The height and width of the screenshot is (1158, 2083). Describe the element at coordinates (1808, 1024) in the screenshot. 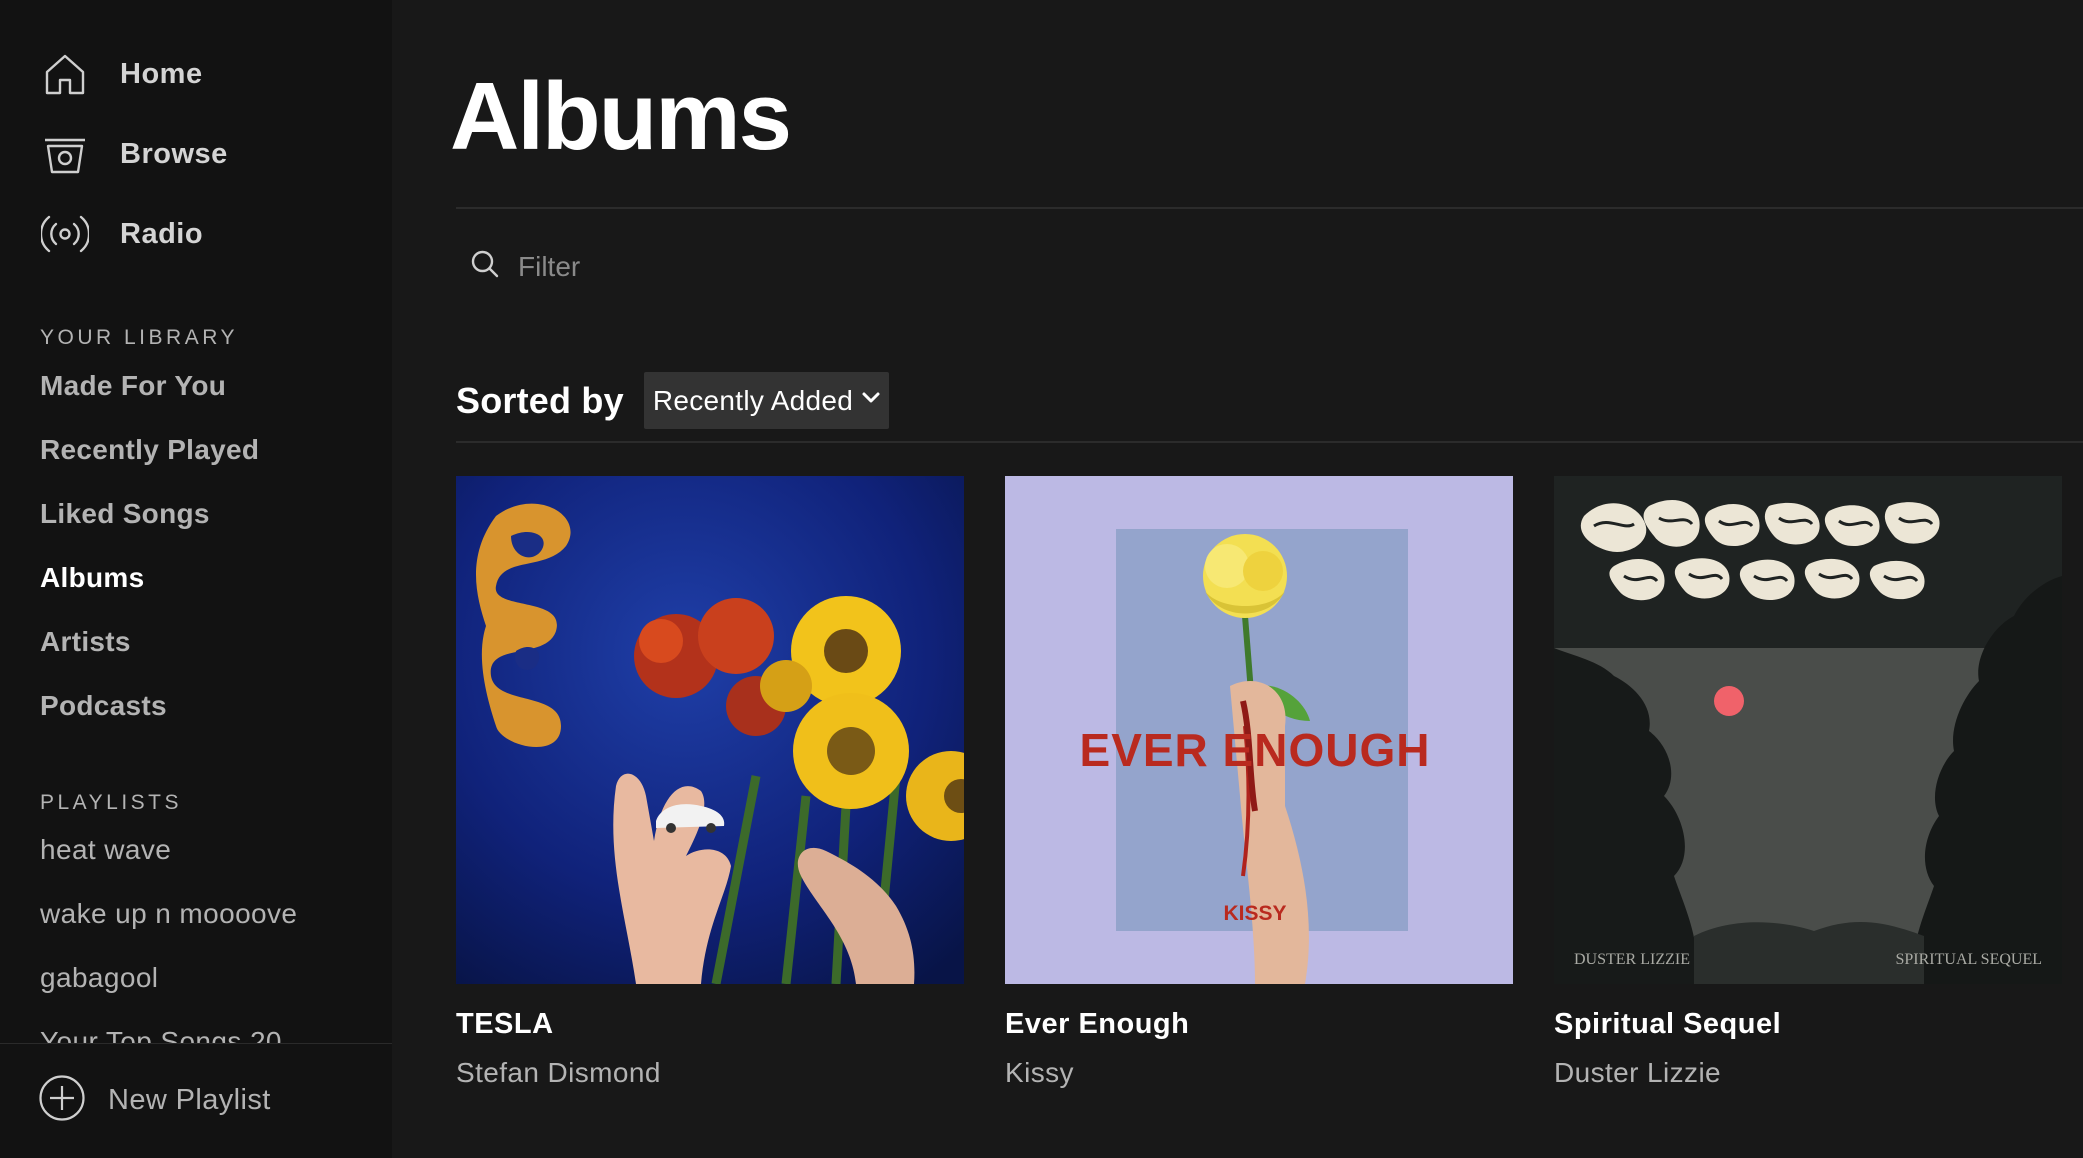

I see `album-title: Spiritual Sequel` at that location.